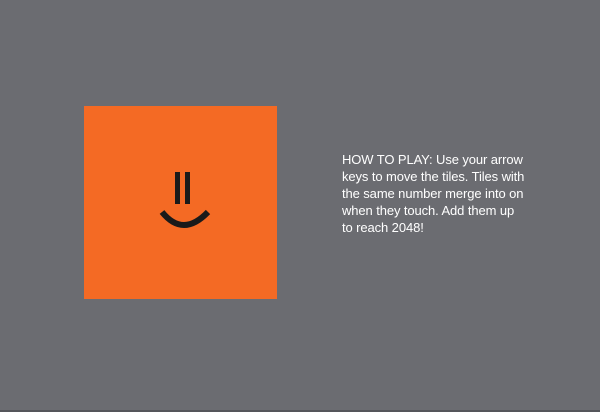  I want to click on smiley-face-icon, so click(185, 200).